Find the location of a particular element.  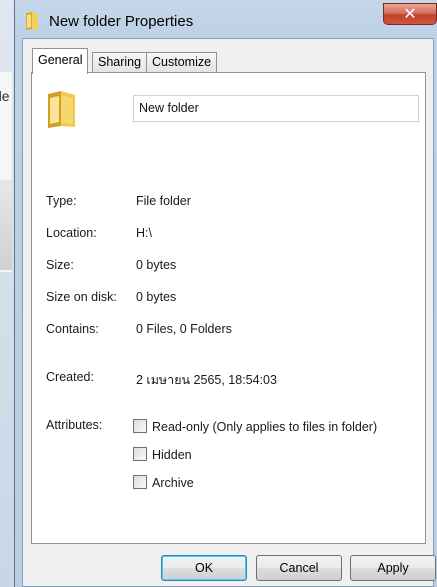

folder-name-field: New folder is located at coordinates (276, 108).